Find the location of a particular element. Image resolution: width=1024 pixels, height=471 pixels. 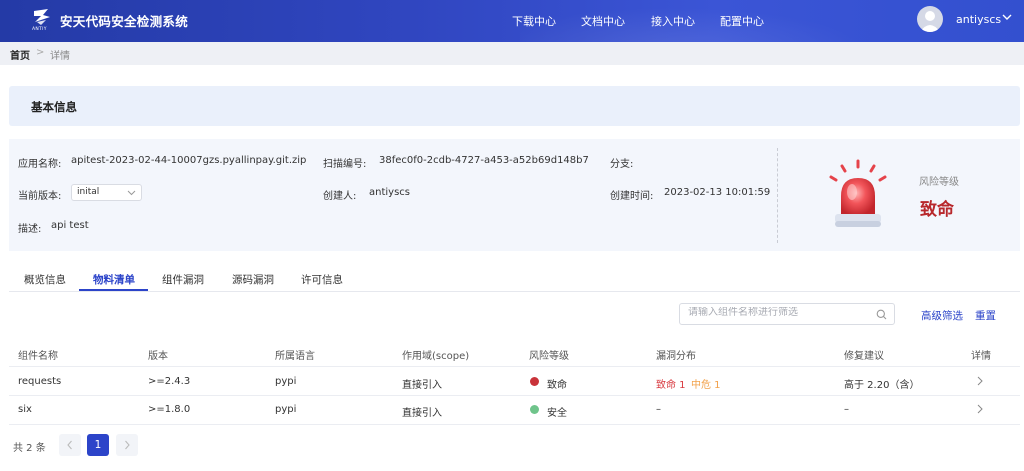

component-name: six is located at coordinates (25, 409).